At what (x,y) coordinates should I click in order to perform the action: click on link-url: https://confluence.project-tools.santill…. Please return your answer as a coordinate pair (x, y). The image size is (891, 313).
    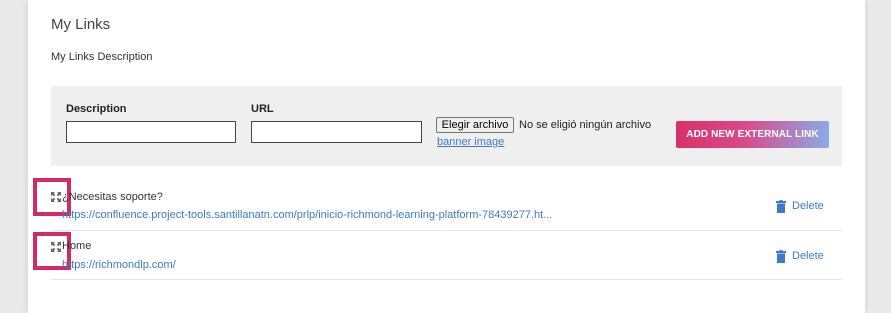
    Looking at the image, I should click on (307, 215).